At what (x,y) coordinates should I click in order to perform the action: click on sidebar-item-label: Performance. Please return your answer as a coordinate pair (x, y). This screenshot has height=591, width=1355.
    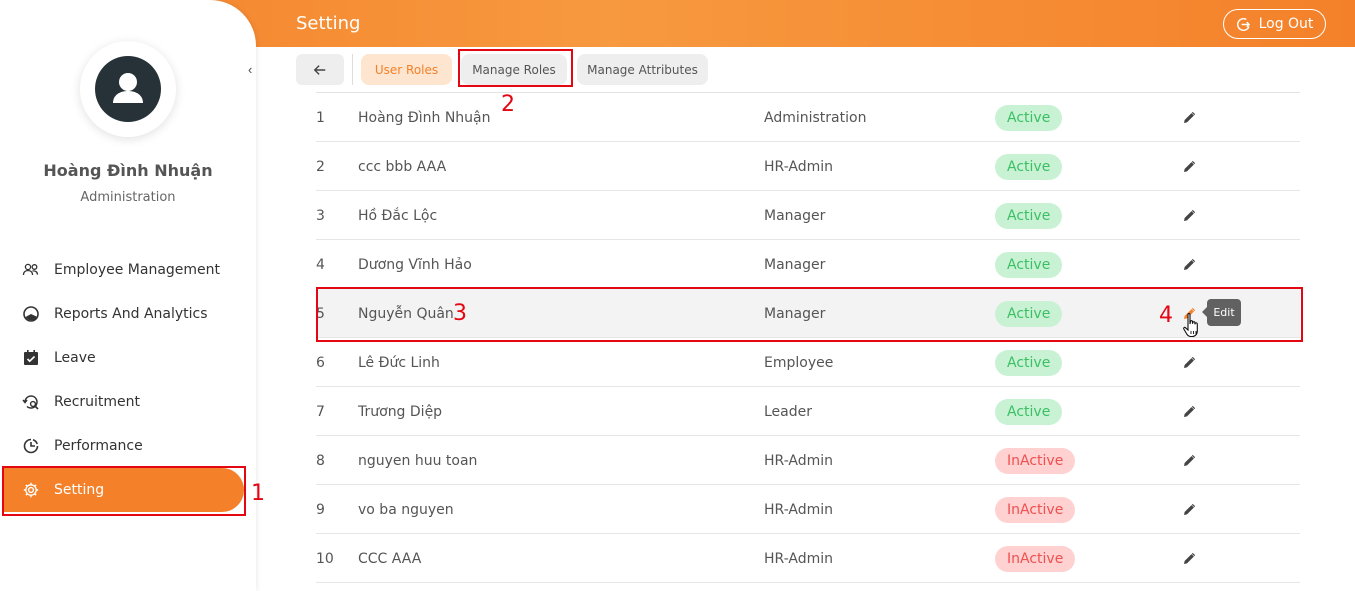
    Looking at the image, I should click on (98, 446).